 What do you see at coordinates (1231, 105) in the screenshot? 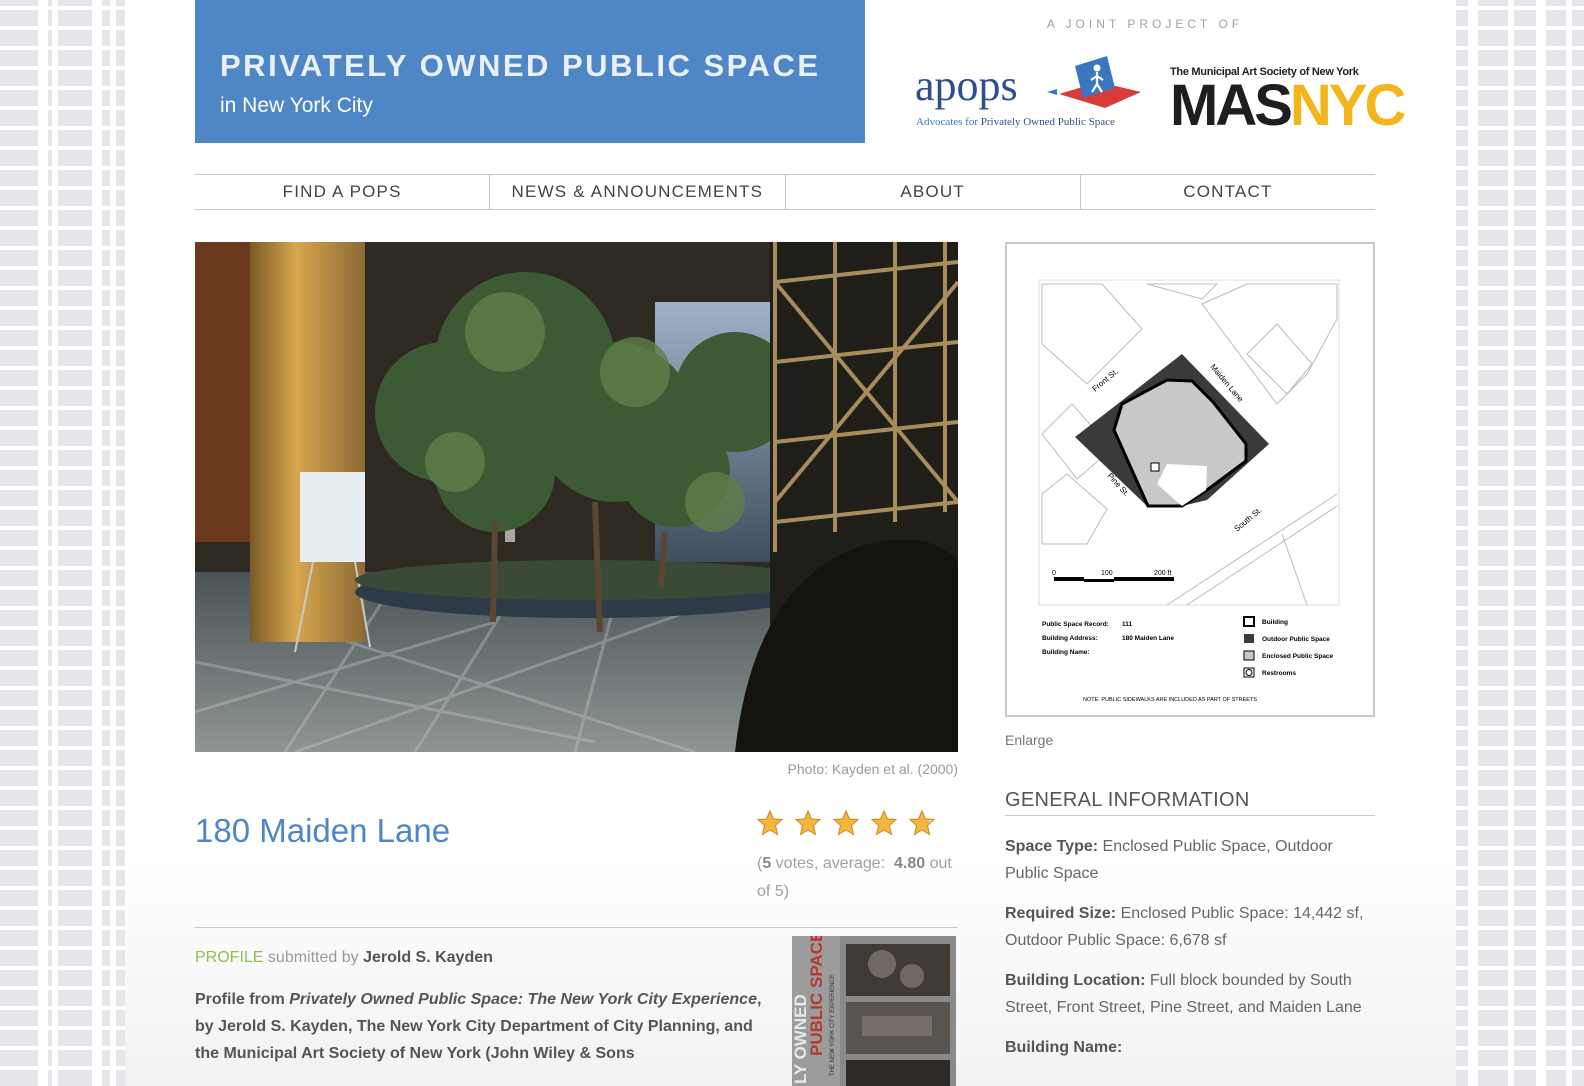
I see `mas-text: MAS` at bounding box center [1231, 105].